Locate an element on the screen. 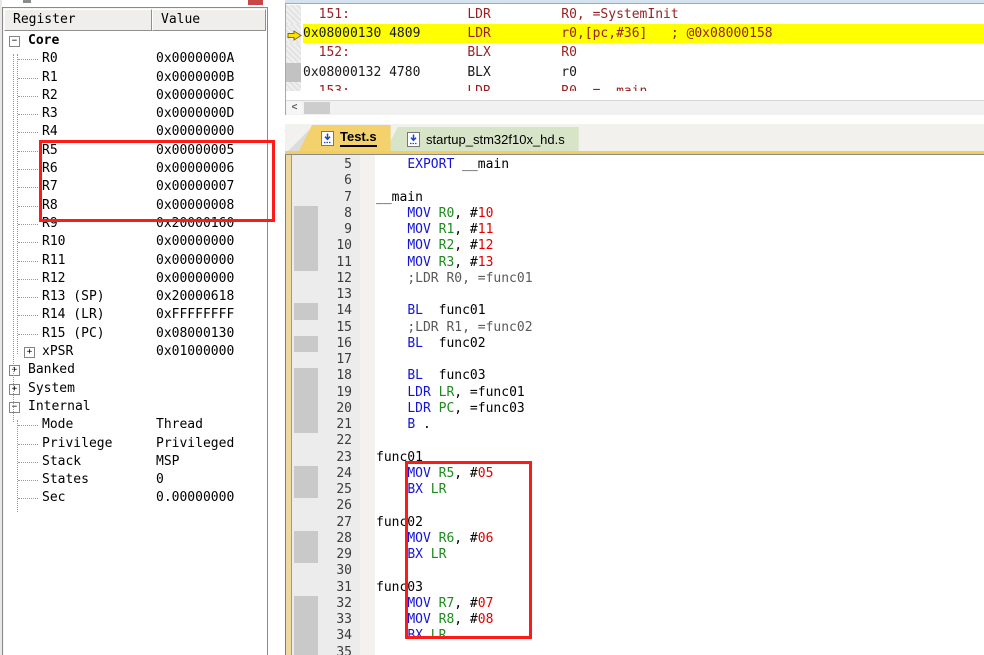 The height and width of the screenshot is (655, 984). code-line-12: 12 ;LDR R0, =func01 is located at coordinates (638, 279).